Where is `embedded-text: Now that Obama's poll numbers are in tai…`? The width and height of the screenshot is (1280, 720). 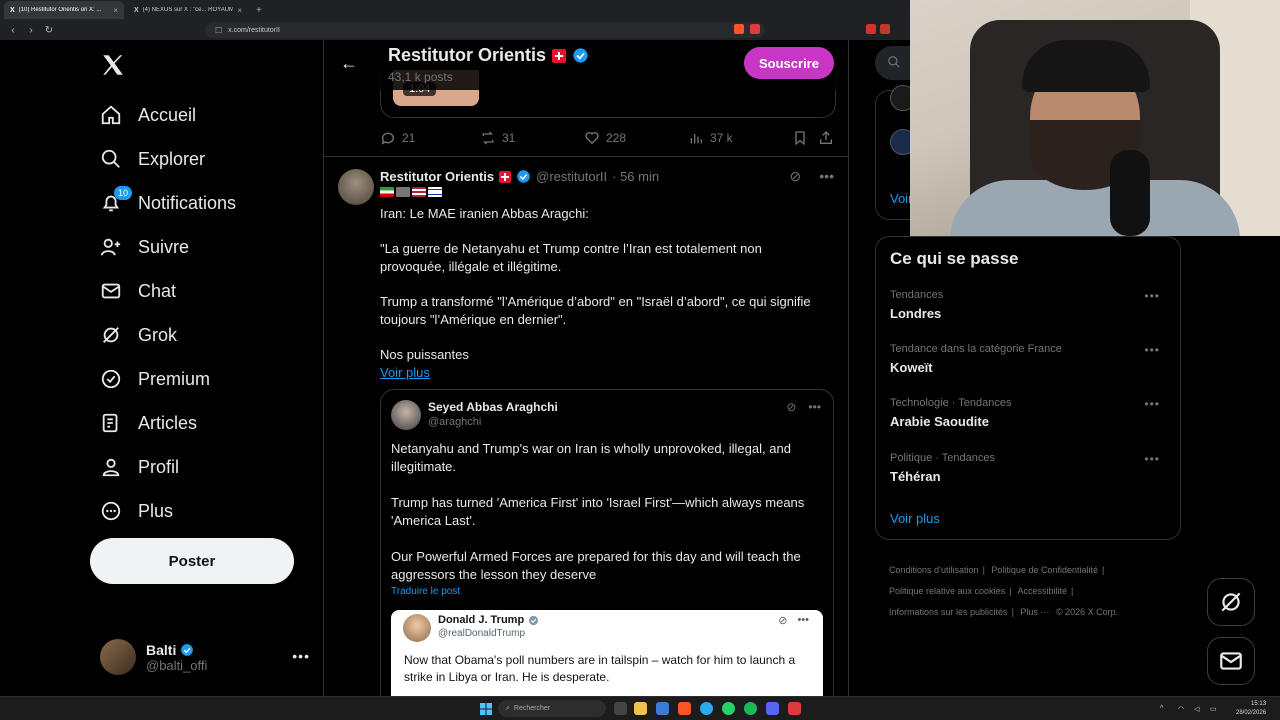
embedded-text: Now that Obama's poll numbers are in tai… is located at coordinates (600, 668).